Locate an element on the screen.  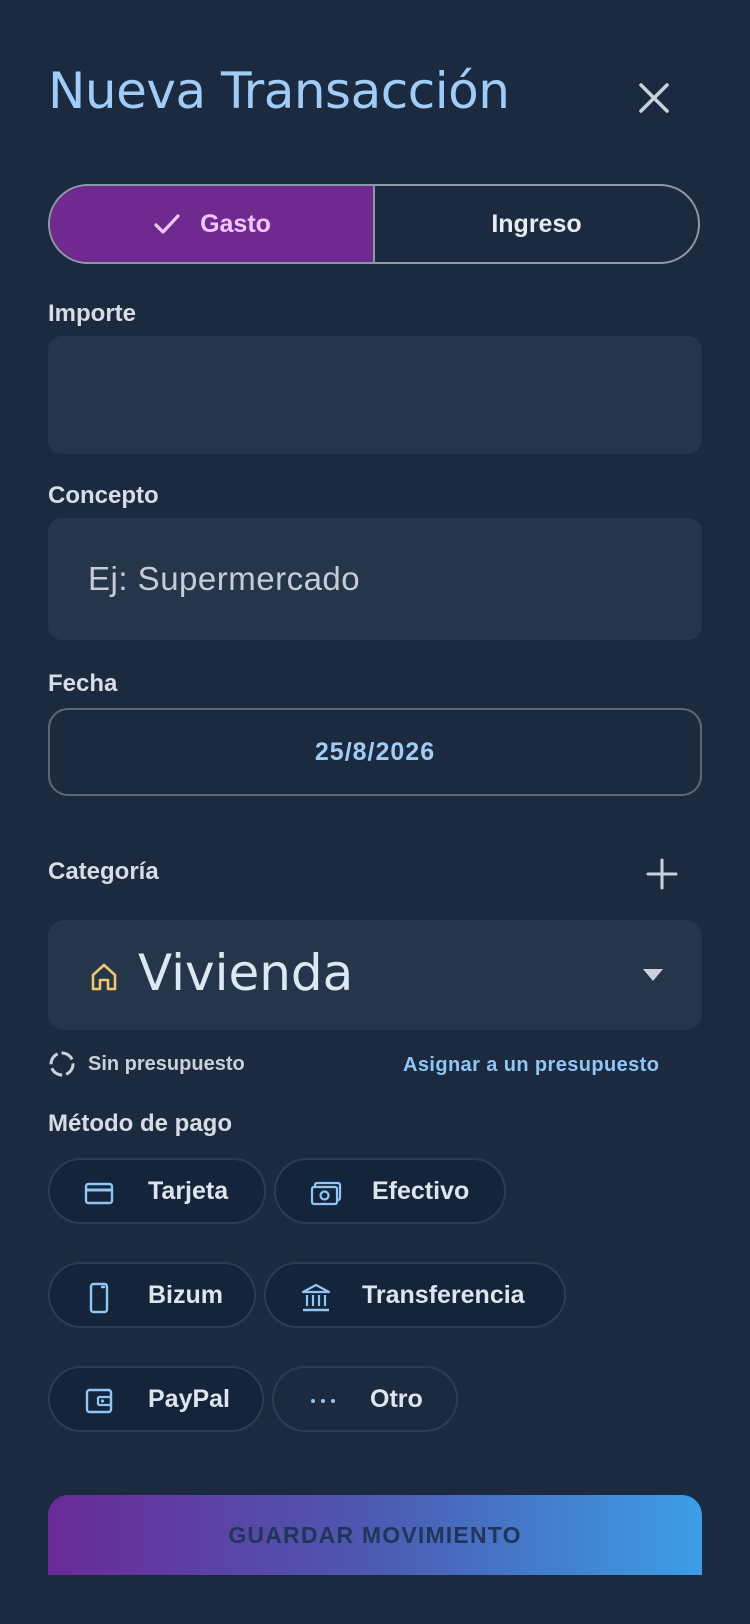
payment-method-label-efectivo: Efectivo is located at coordinates (421, 1190).